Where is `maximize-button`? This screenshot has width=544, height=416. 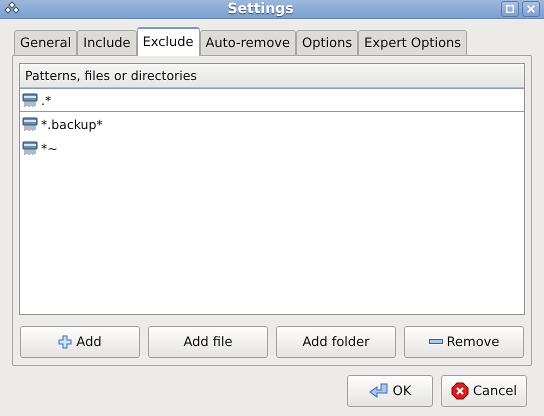
maximize-button is located at coordinates (510, 9).